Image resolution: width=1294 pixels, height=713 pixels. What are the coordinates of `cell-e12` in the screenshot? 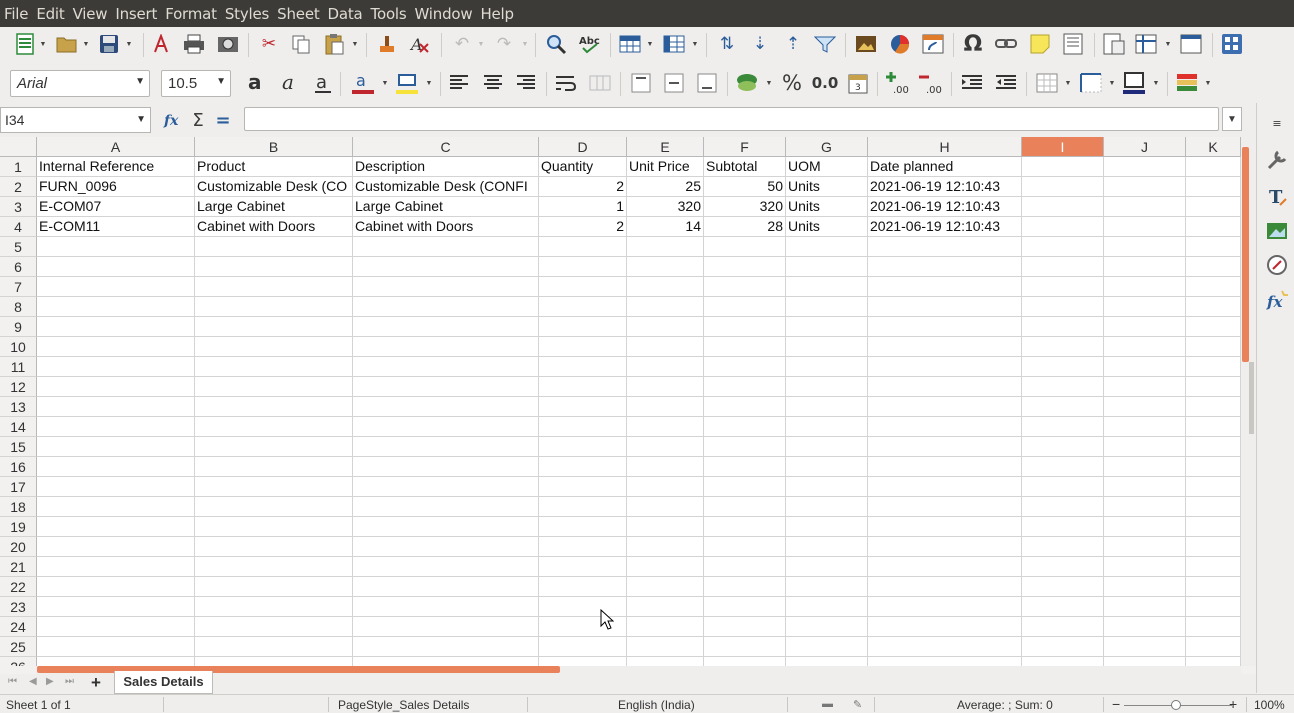 It's located at (665, 387).